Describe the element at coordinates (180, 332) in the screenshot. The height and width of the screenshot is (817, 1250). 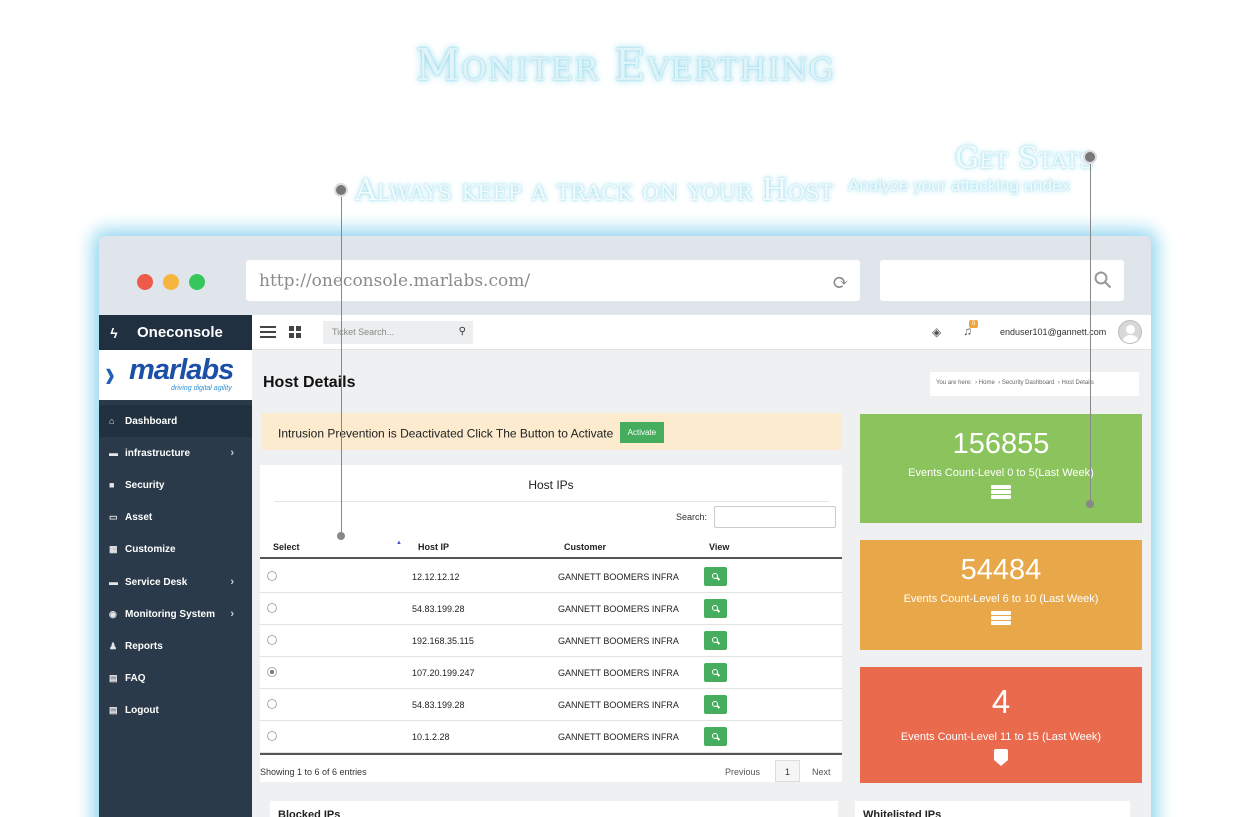
I see `brand-name: Oneconsole` at that location.